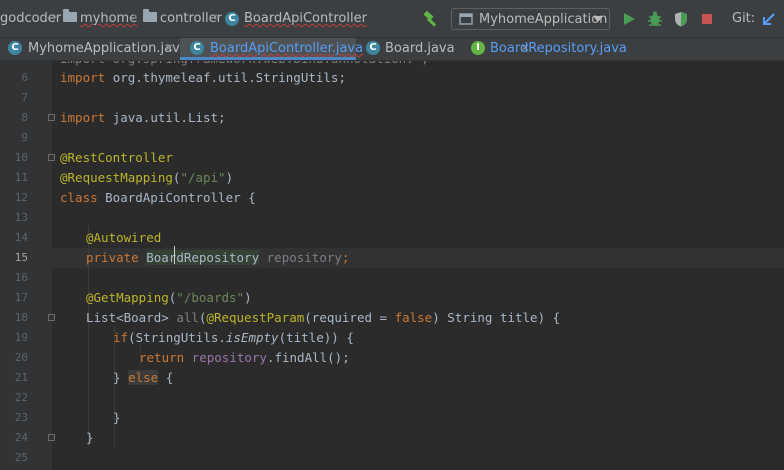  I want to click on line-number: 19, so click(21, 337).